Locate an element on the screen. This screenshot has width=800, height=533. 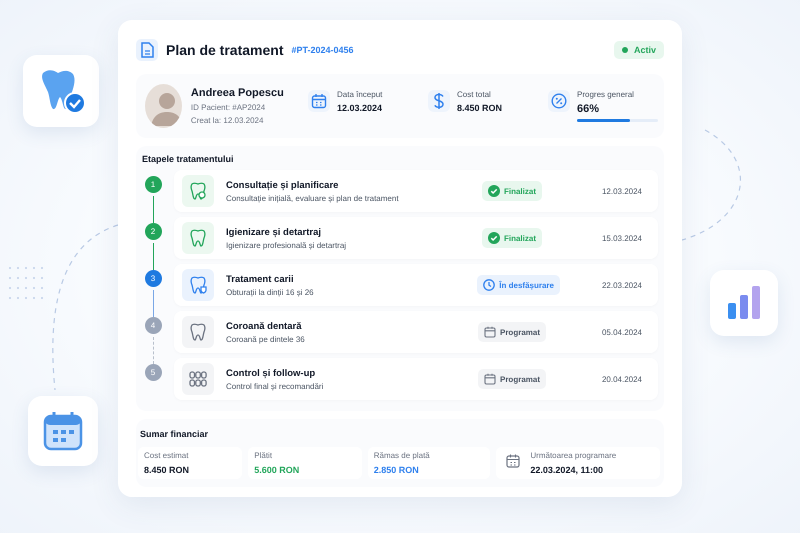
stat-label: Progres general is located at coordinates (606, 94).